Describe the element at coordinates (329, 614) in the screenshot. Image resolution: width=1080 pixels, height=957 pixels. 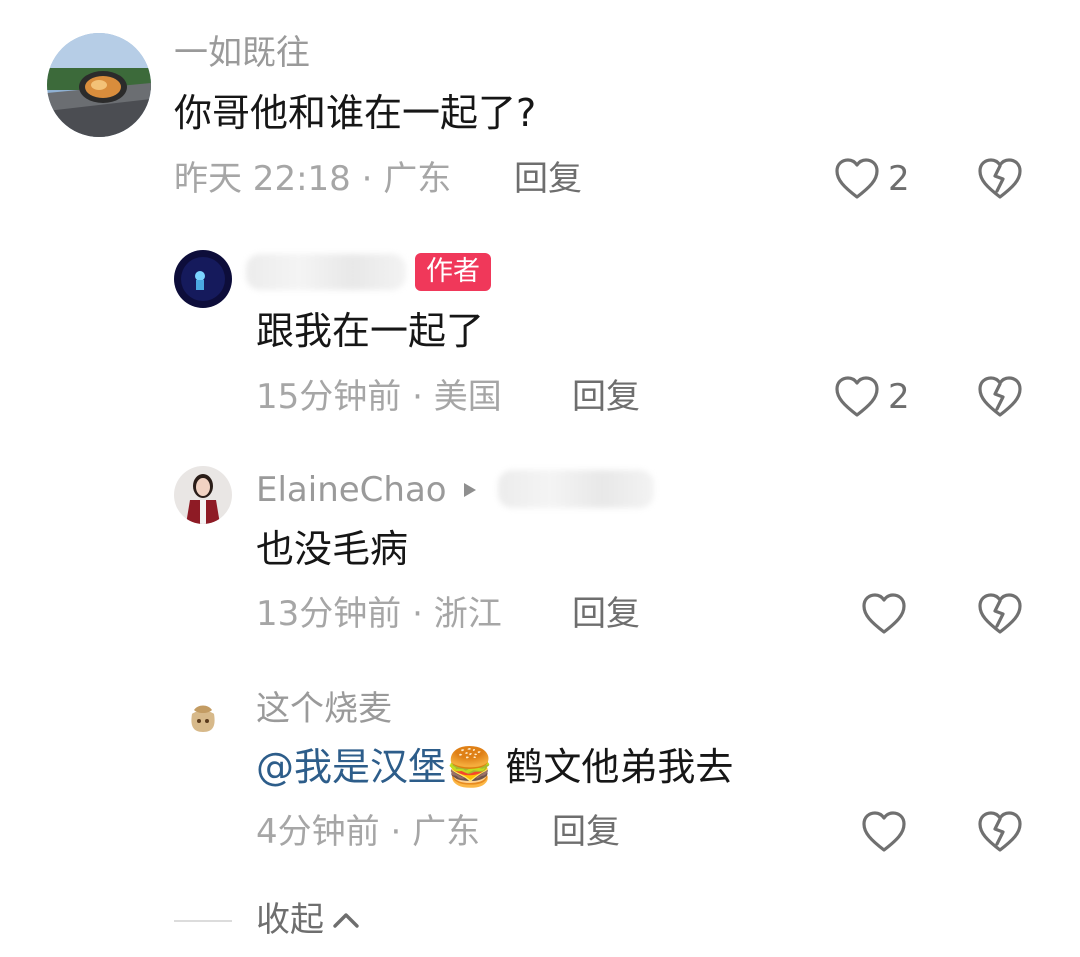
I see `comment-time: 13分钟前` at that location.